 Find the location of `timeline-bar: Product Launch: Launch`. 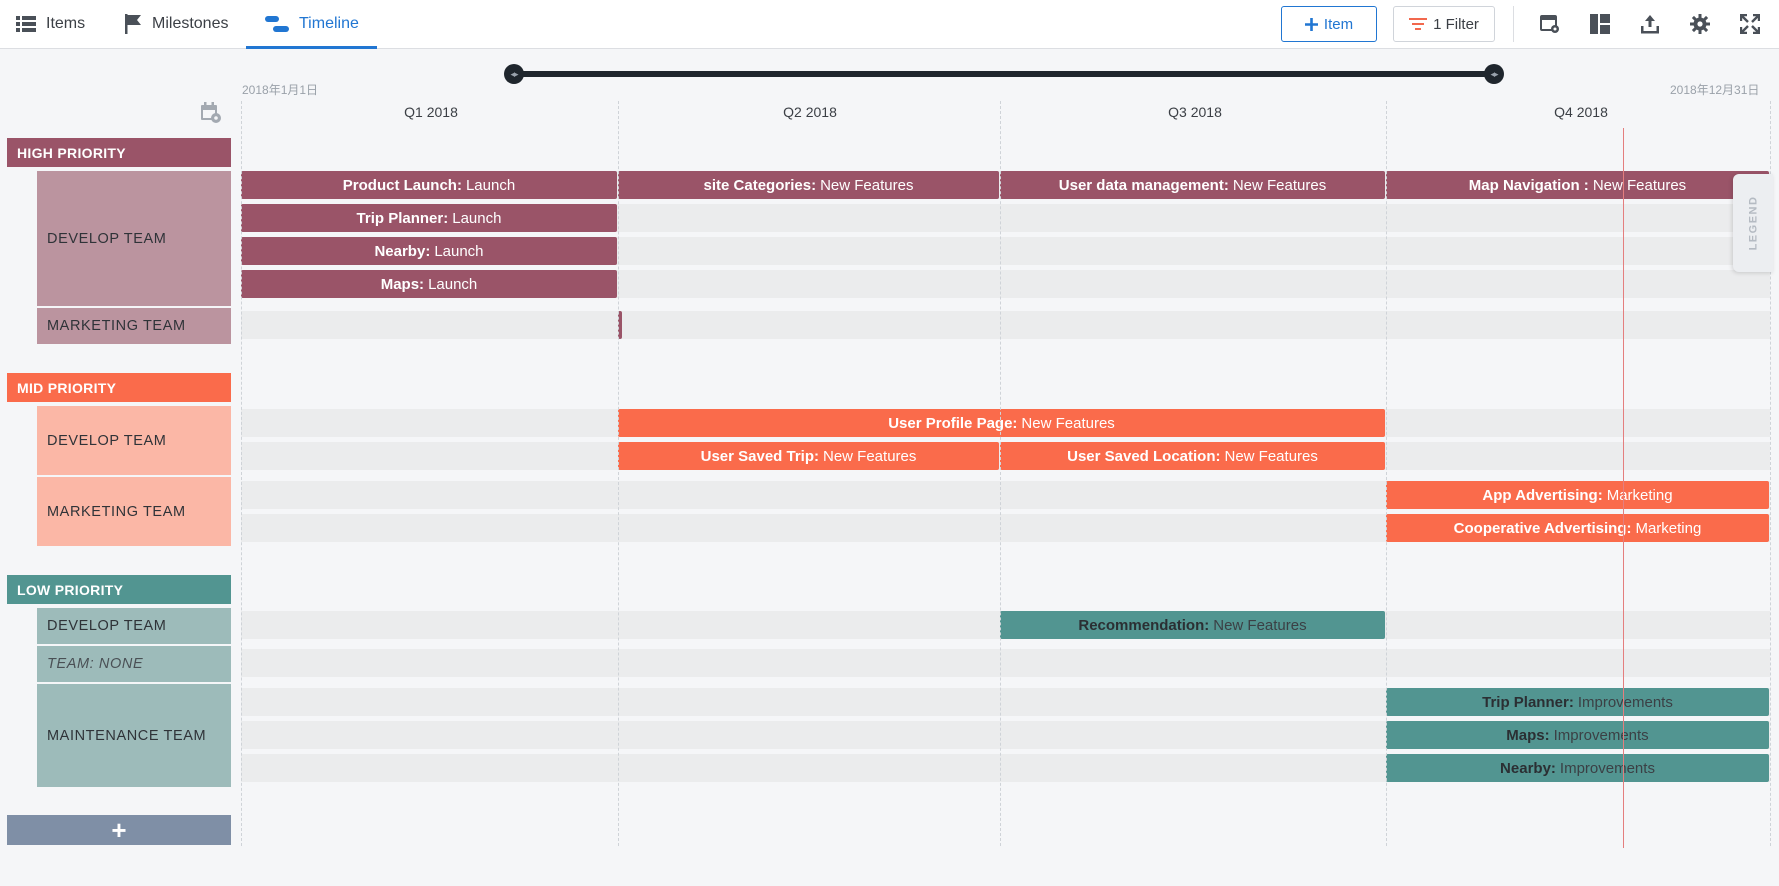

timeline-bar: Product Launch: Launch is located at coordinates (429, 185).